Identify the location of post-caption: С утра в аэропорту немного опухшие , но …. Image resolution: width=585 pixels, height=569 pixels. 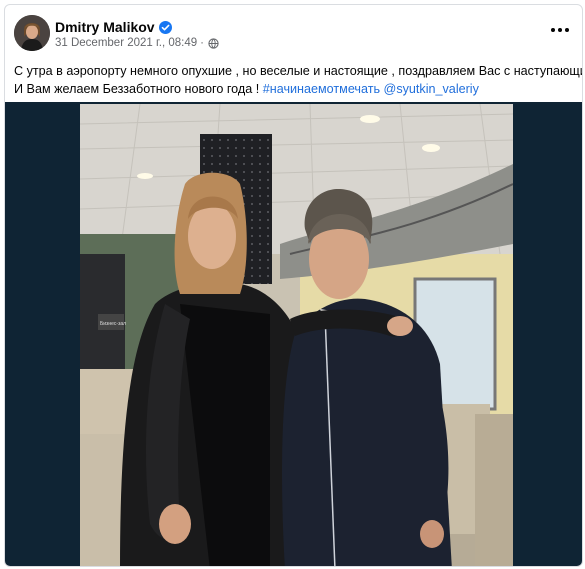
(298, 80).